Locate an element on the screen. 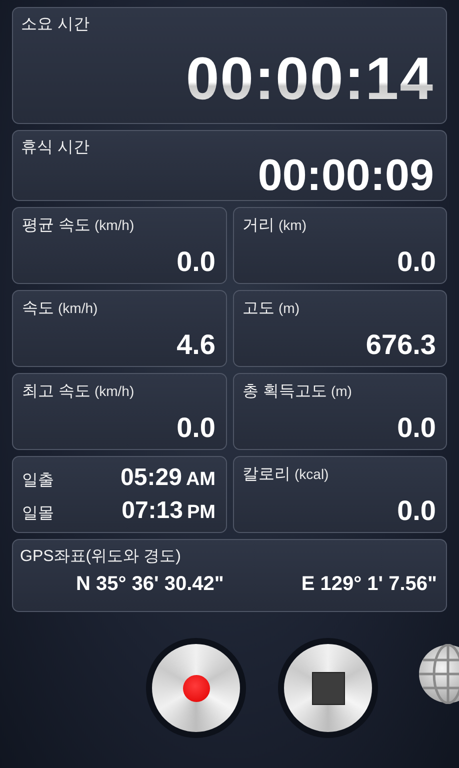 Image resolution: width=459 pixels, height=768 pixels. stat-label: 칼로리 is located at coordinates (266, 475).